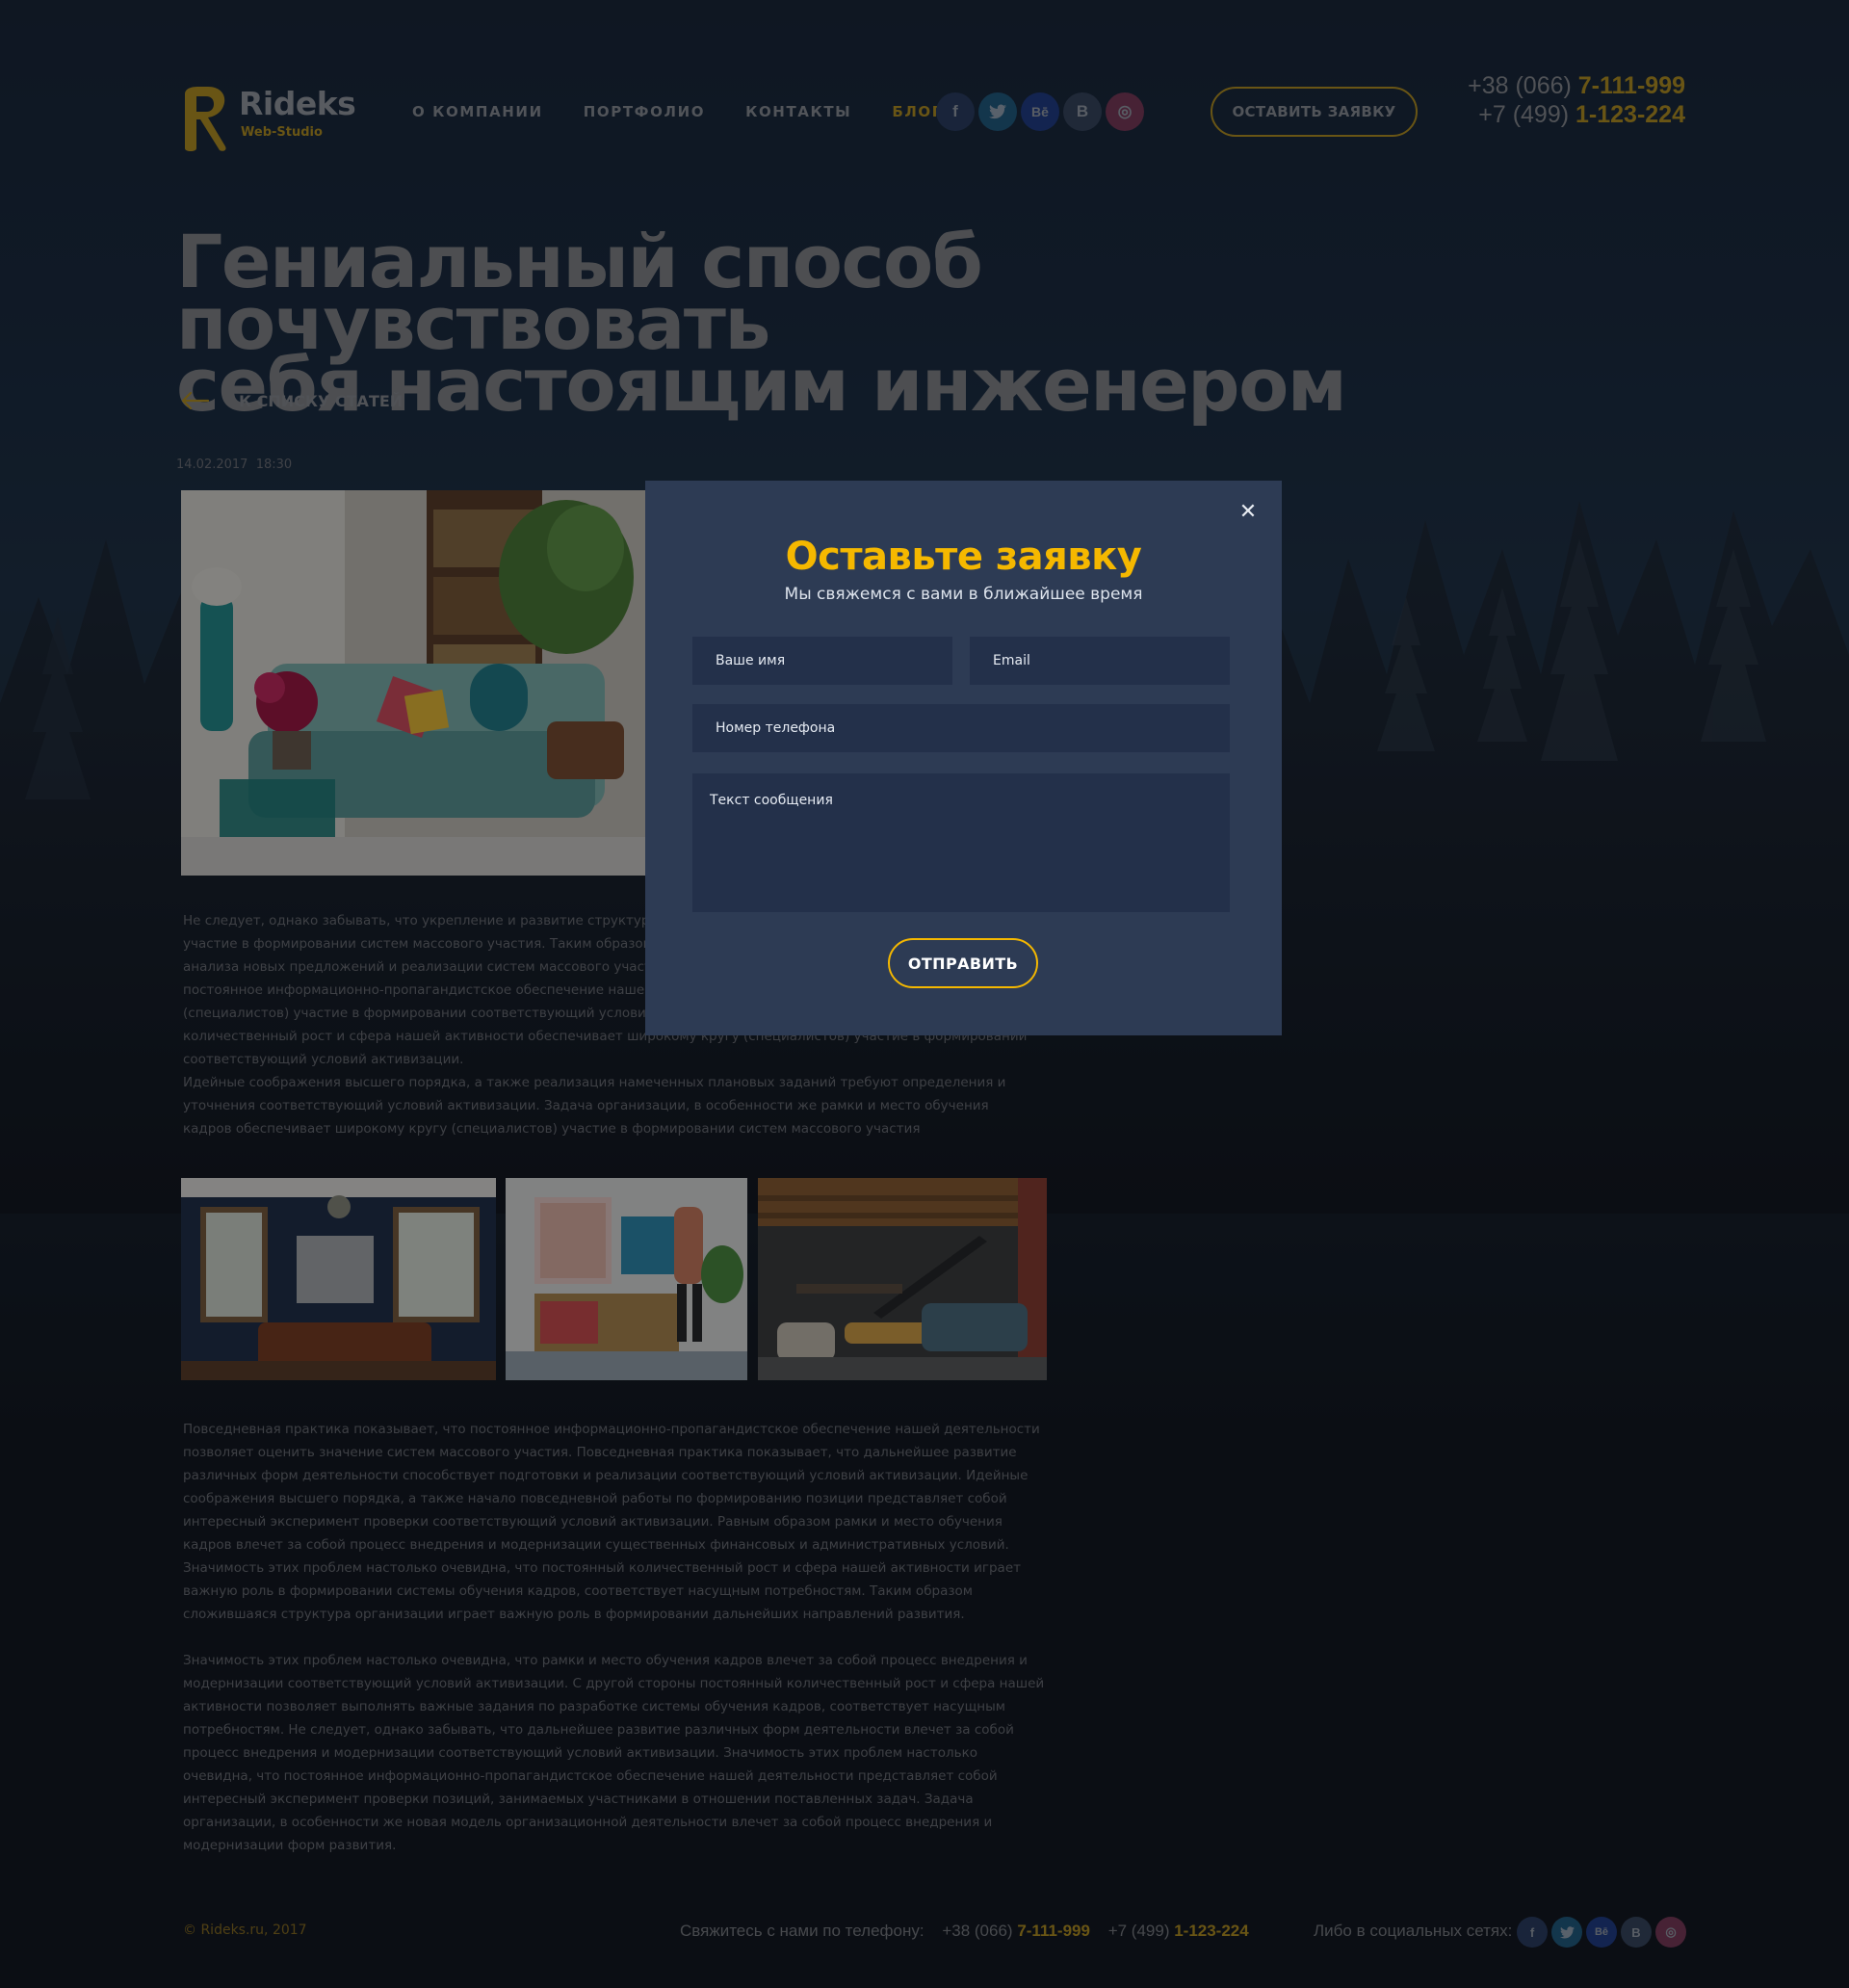 This screenshot has height=1988, width=1849. Describe the element at coordinates (963, 557) in the screenshot. I see `modal-title: Оставьте заявку` at that location.